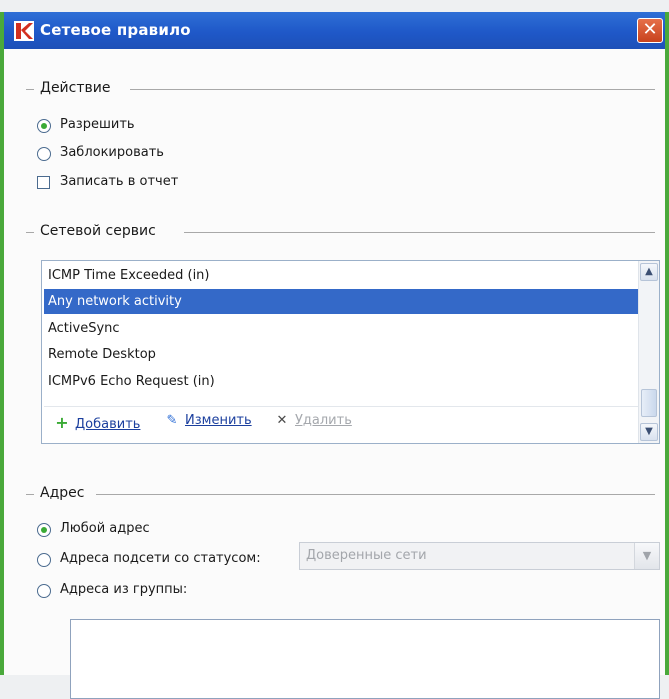 The height and width of the screenshot is (699, 669). I want to click on service-group-title: Сетевой сервис, so click(340, 232).